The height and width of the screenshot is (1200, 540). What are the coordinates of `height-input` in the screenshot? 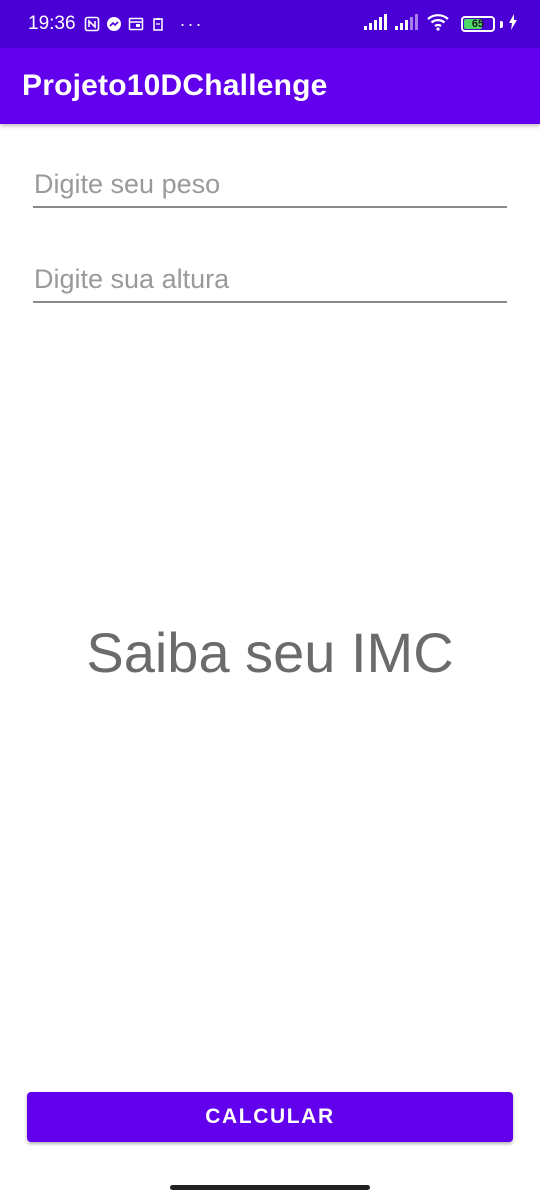 It's located at (270, 283).